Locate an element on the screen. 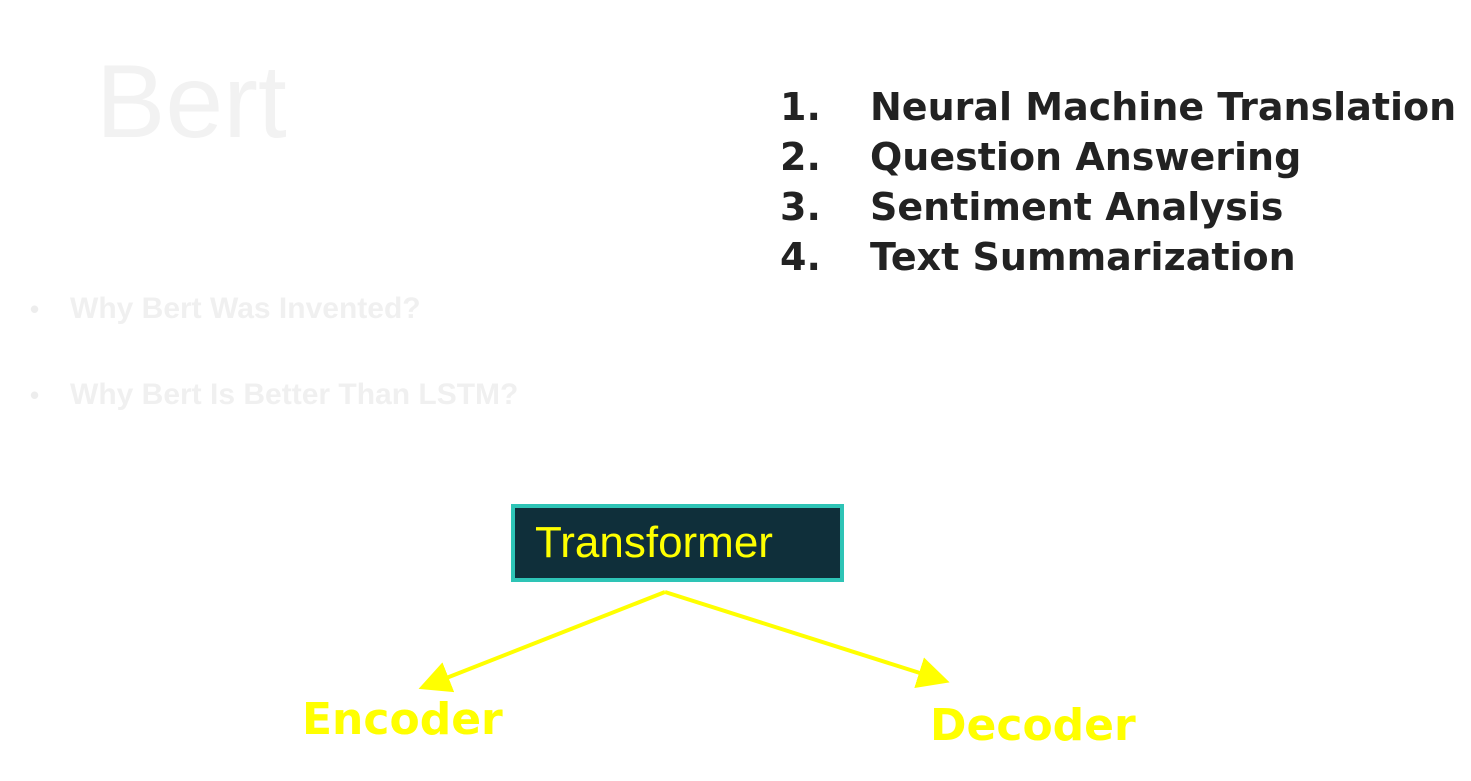 This screenshot has width=1471, height=781. transformer-box: Transformer is located at coordinates (677, 543).